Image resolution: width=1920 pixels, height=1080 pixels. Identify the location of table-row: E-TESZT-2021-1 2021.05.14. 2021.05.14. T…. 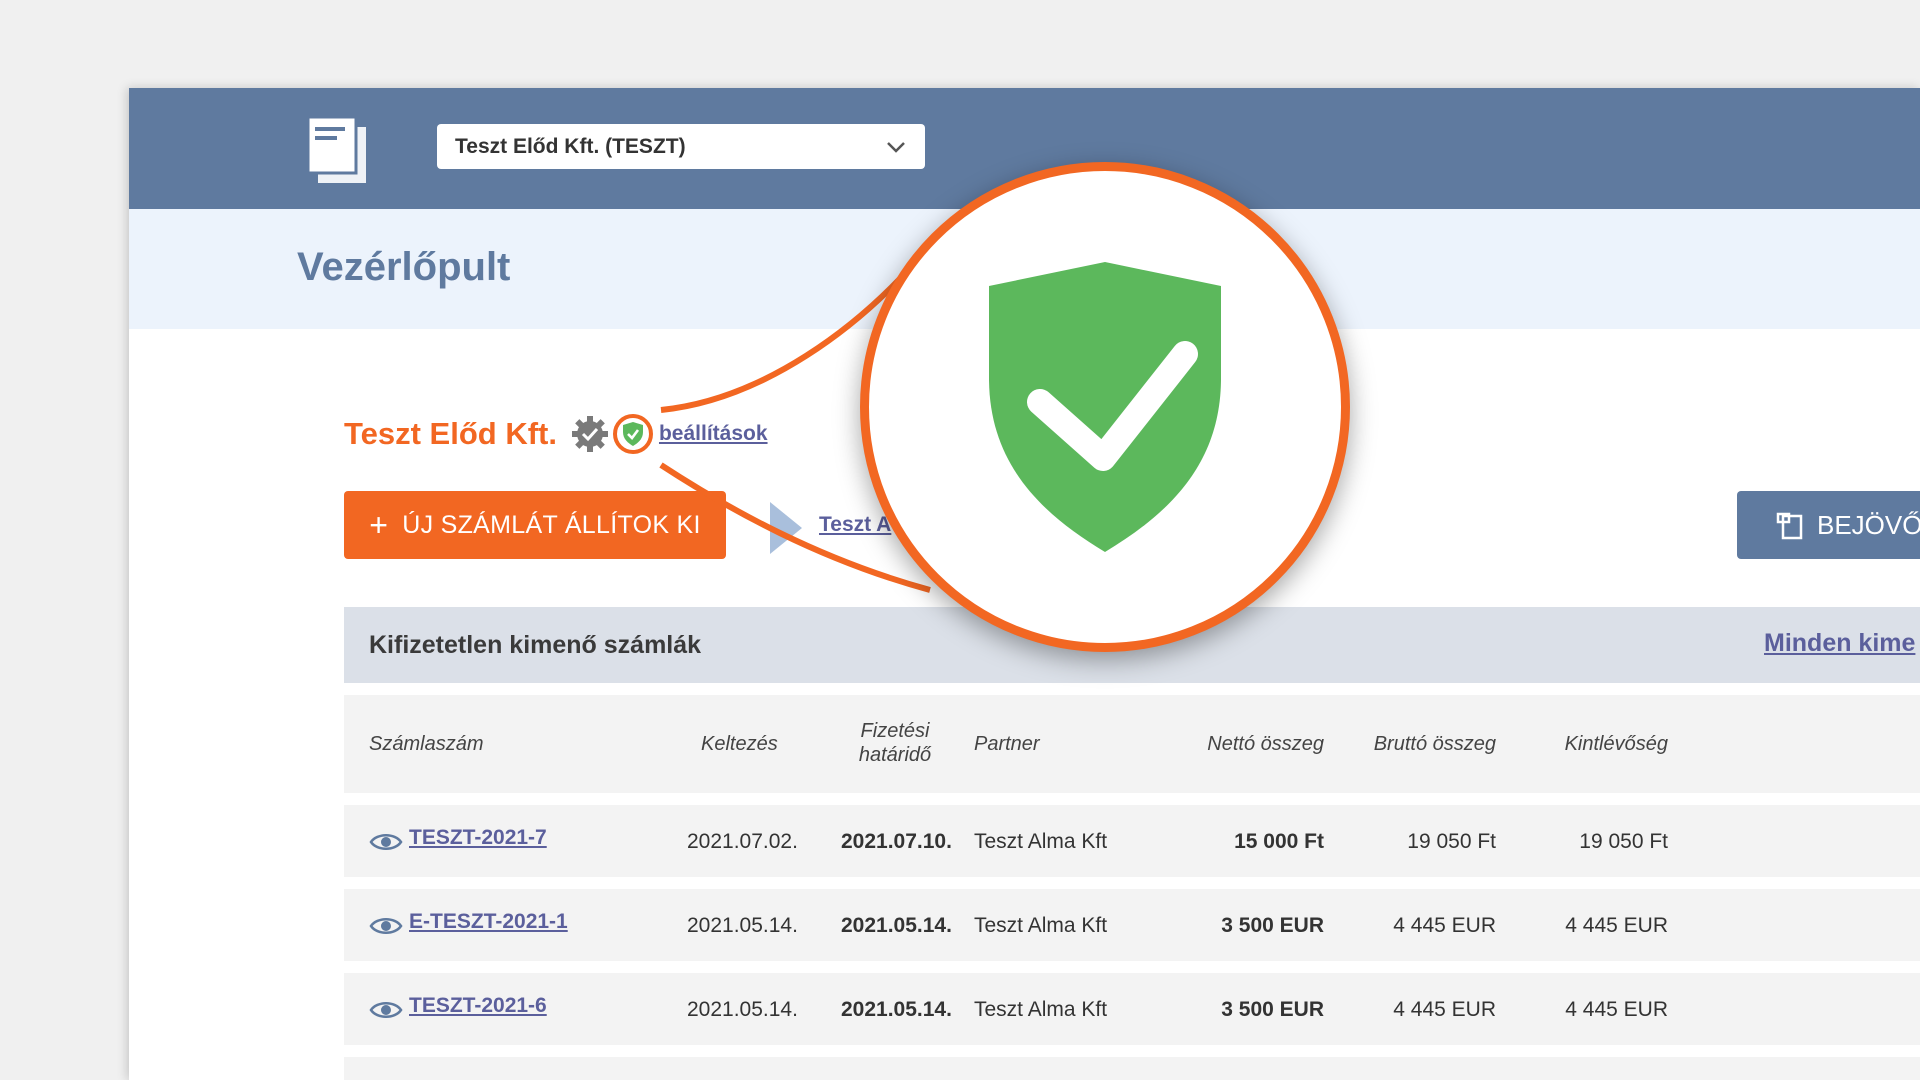
(1132, 925).